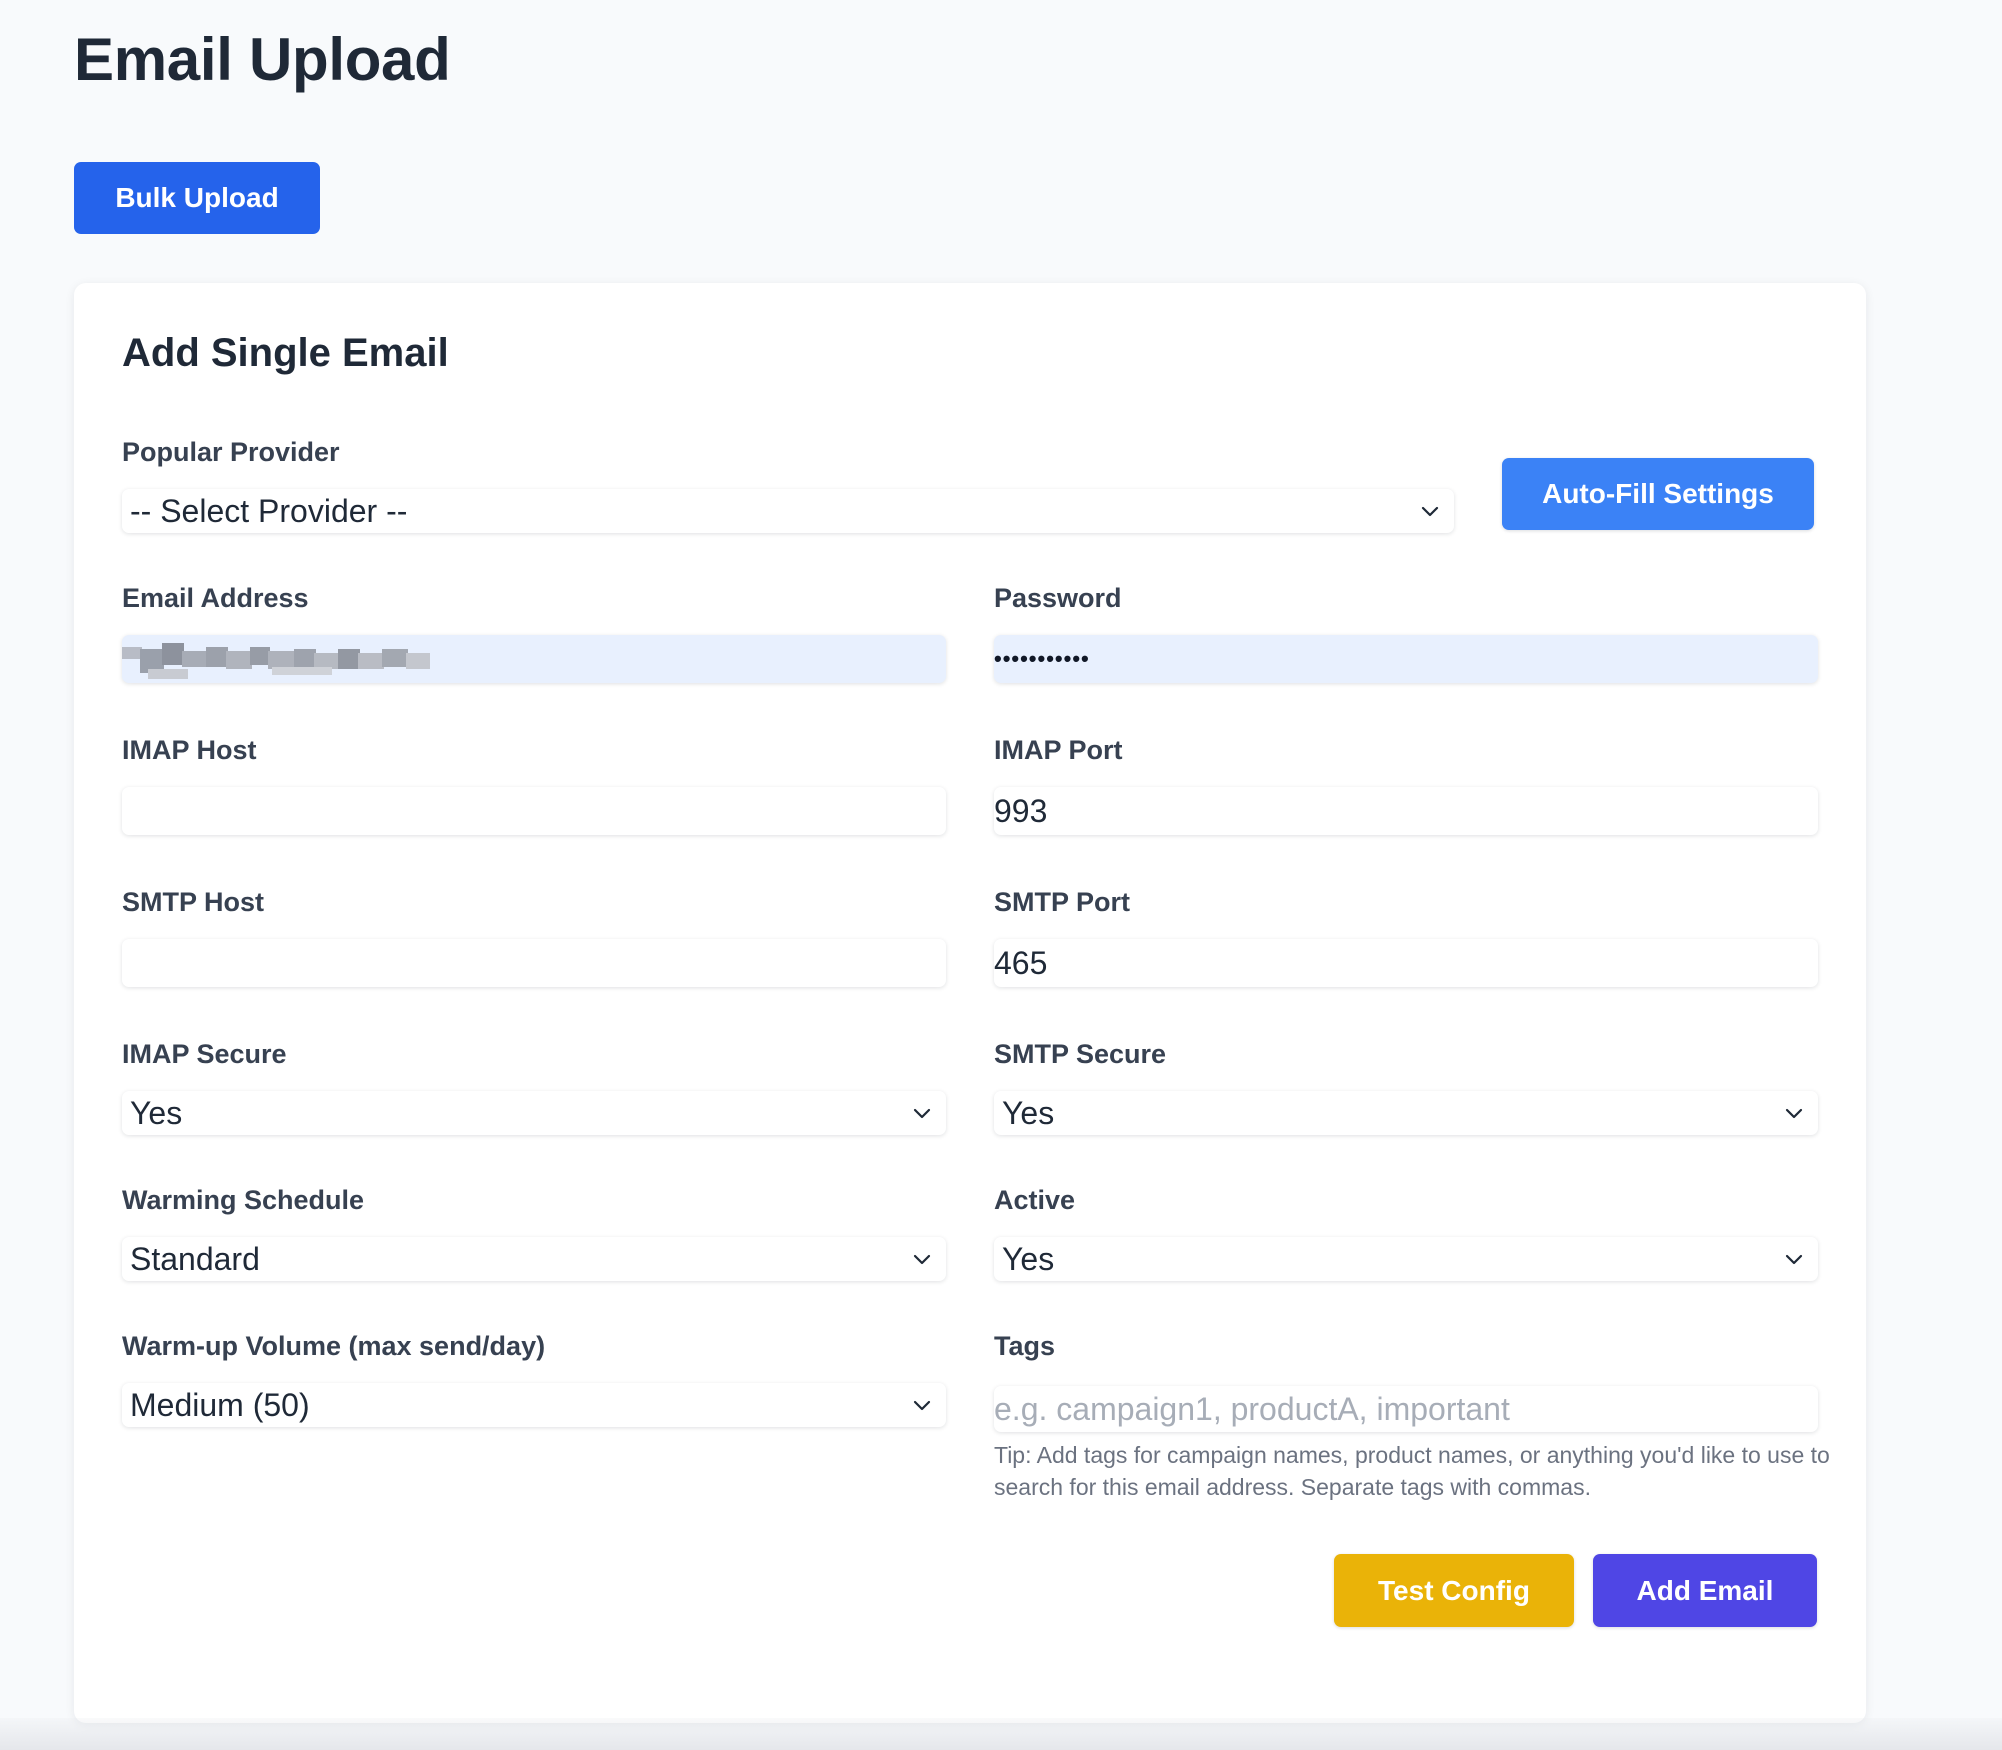 Image resolution: width=2002 pixels, height=1750 pixels. What do you see at coordinates (1035, 1200) in the screenshot?
I see `active-label: Active` at bounding box center [1035, 1200].